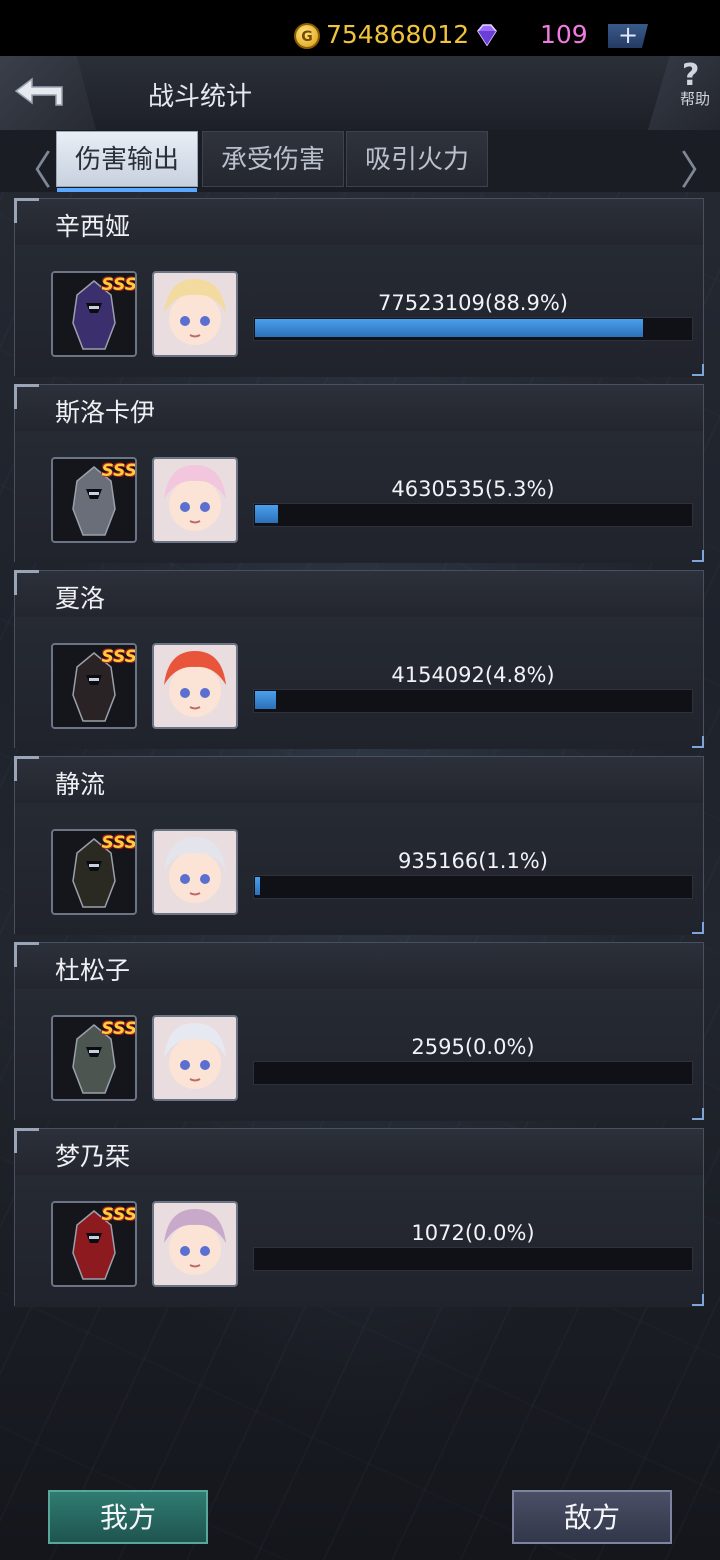  What do you see at coordinates (695, 99) in the screenshot?
I see `help-label: 帮助` at bounding box center [695, 99].